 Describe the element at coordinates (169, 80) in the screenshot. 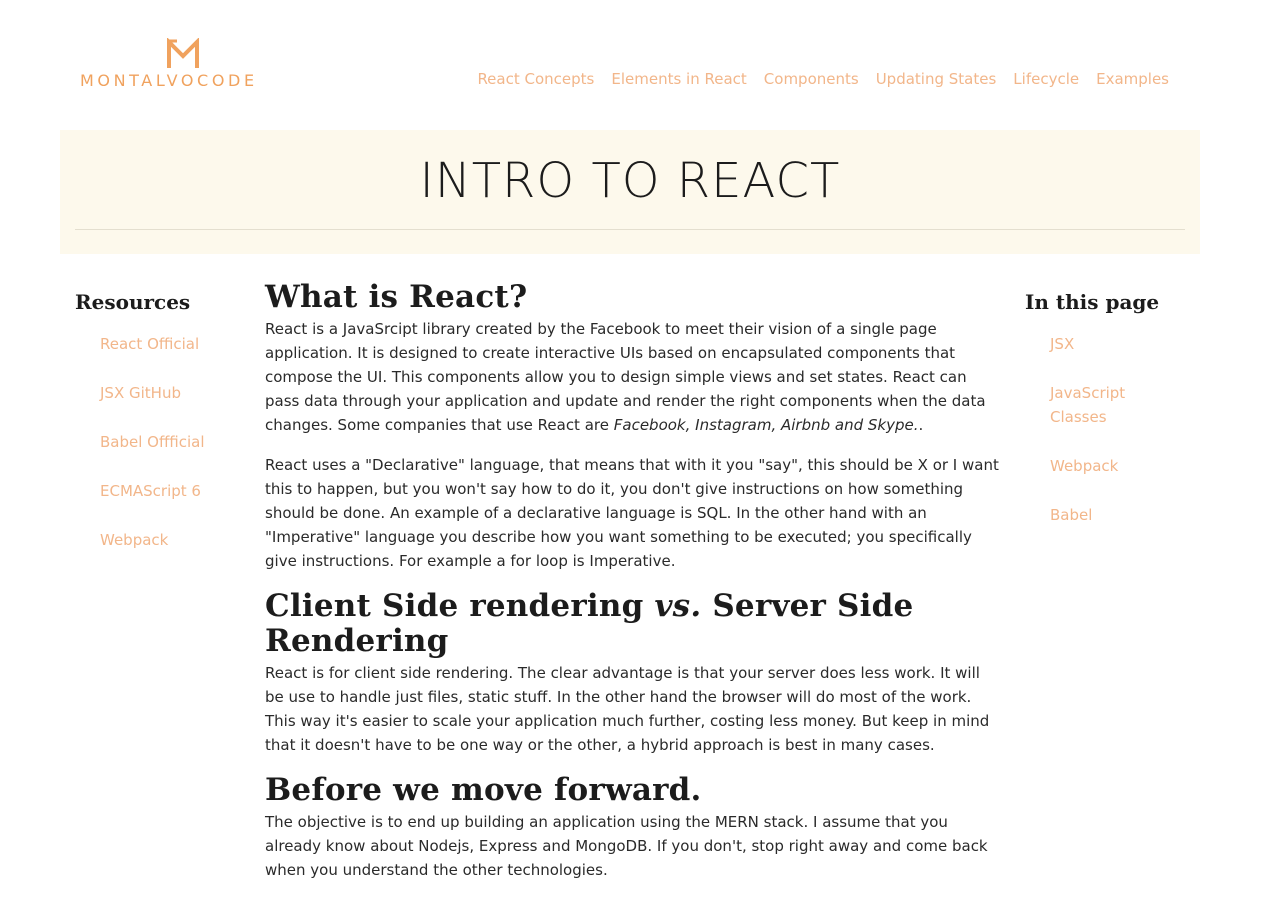

I see `brand-name: MONTALVOCODE` at that location.